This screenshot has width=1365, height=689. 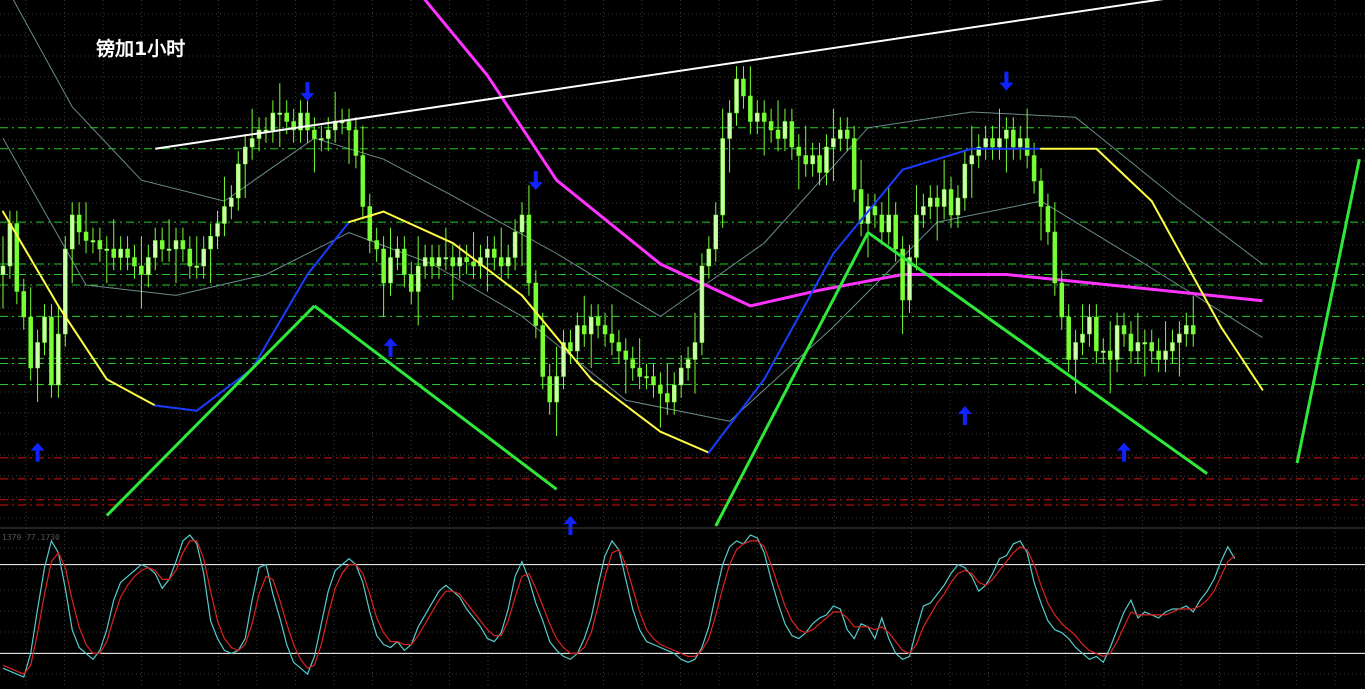 What do you see at coordinates (141, 49) in the screenshot?
I see `chart-title: 镑加1小时` at bounding box center [141, 49].